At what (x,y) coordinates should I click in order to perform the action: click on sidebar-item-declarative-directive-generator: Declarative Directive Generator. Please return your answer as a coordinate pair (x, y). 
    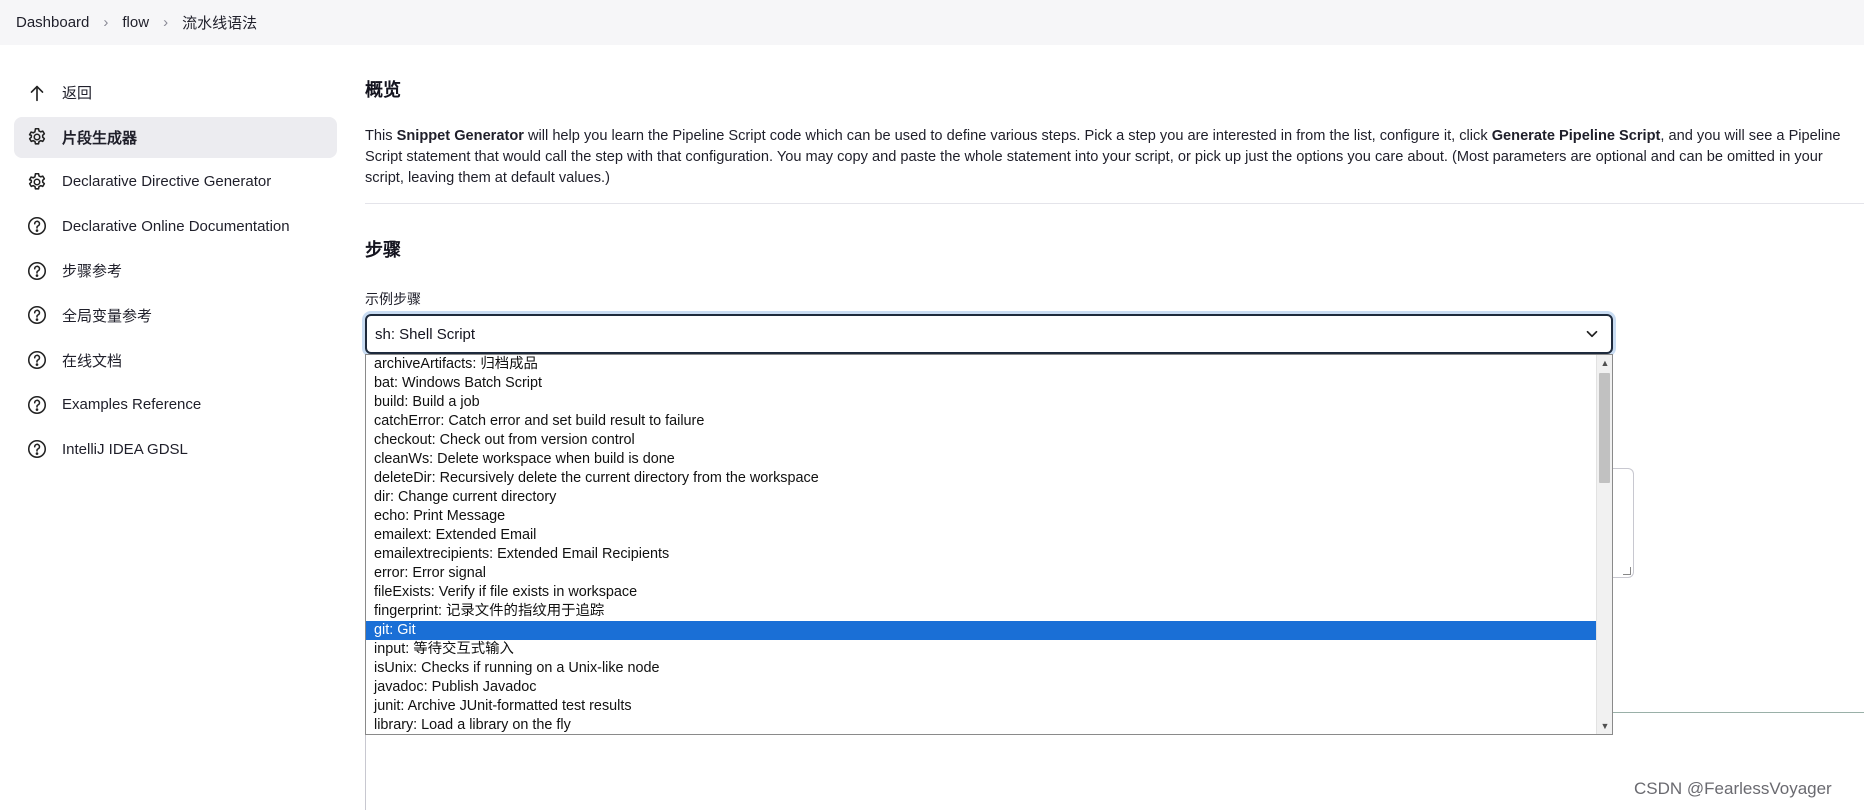
    Looking at the image, I should click on (175, 181).